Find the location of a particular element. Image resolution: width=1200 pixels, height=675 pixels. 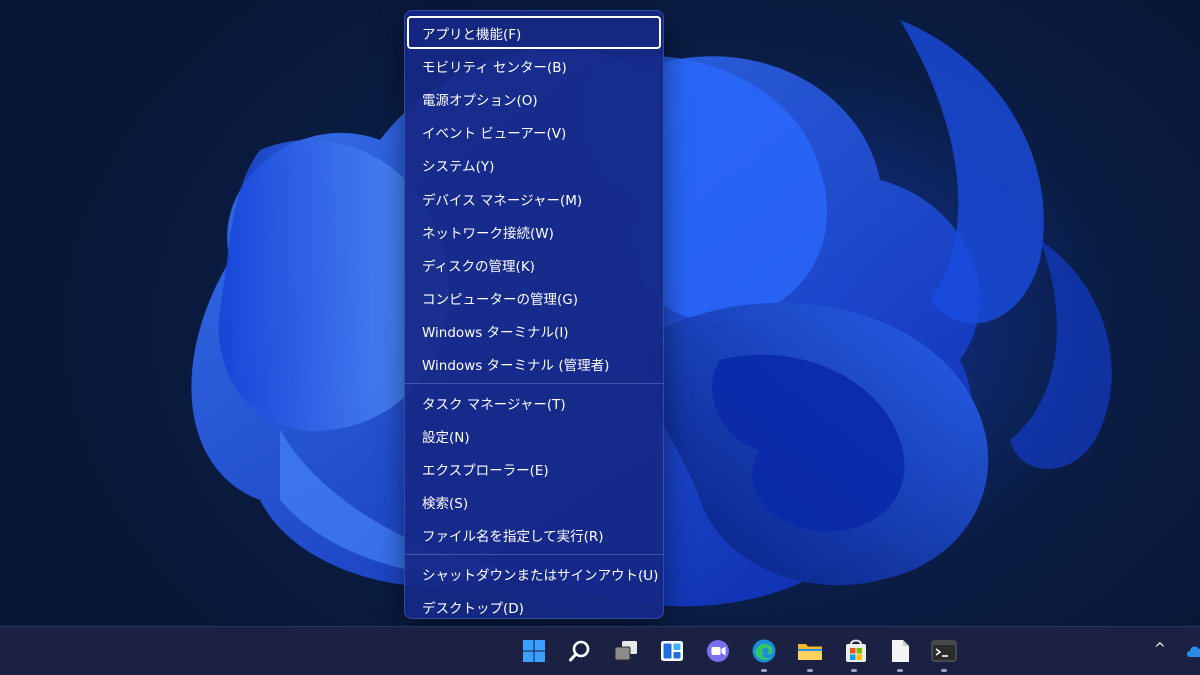

menu-item-label: 設定(N) is located at coordinates (446, 437).